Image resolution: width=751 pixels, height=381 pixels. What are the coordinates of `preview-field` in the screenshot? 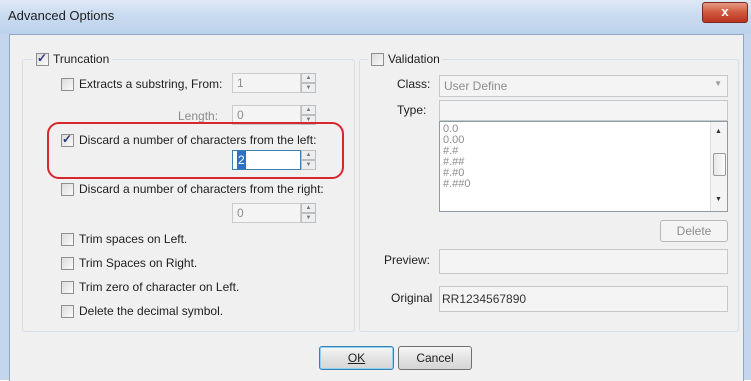 It's located at (583, 261).